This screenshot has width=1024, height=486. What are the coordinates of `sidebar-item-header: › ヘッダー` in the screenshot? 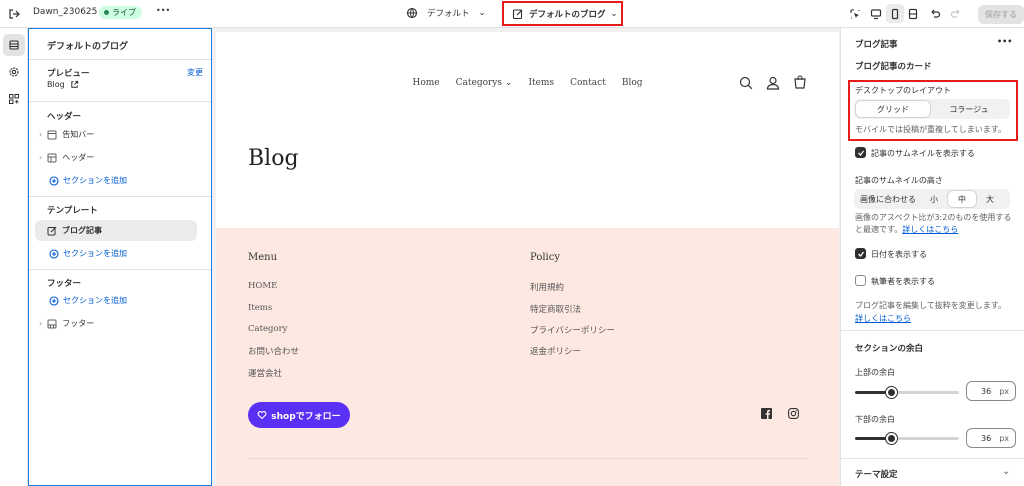 It's located at (66, 157).